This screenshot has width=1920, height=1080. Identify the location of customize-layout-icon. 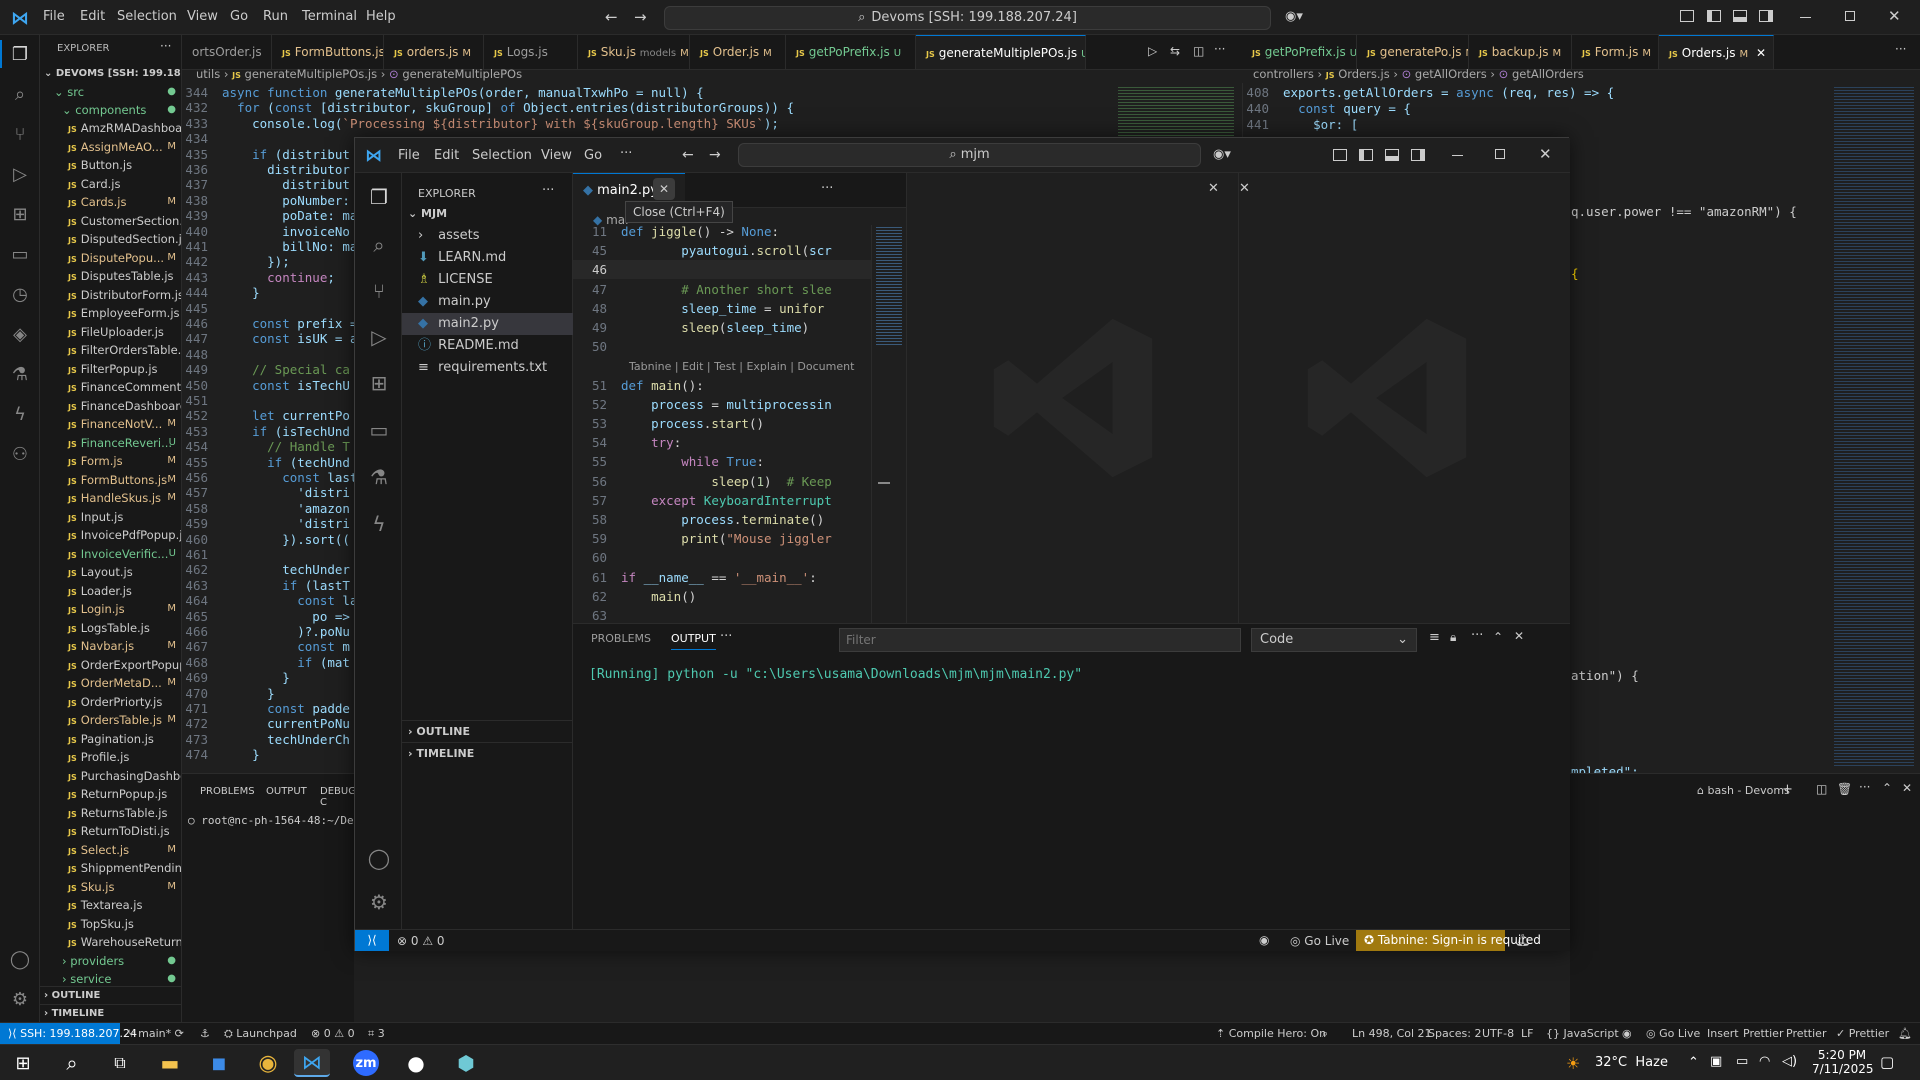
(1340, 155).